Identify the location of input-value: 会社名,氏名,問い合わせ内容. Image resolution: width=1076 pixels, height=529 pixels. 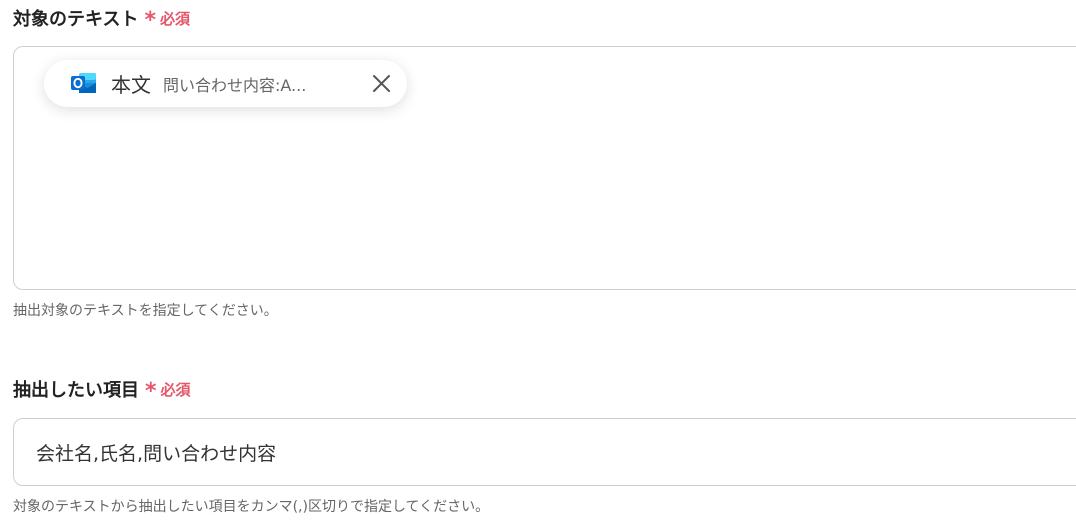
(156, 453).